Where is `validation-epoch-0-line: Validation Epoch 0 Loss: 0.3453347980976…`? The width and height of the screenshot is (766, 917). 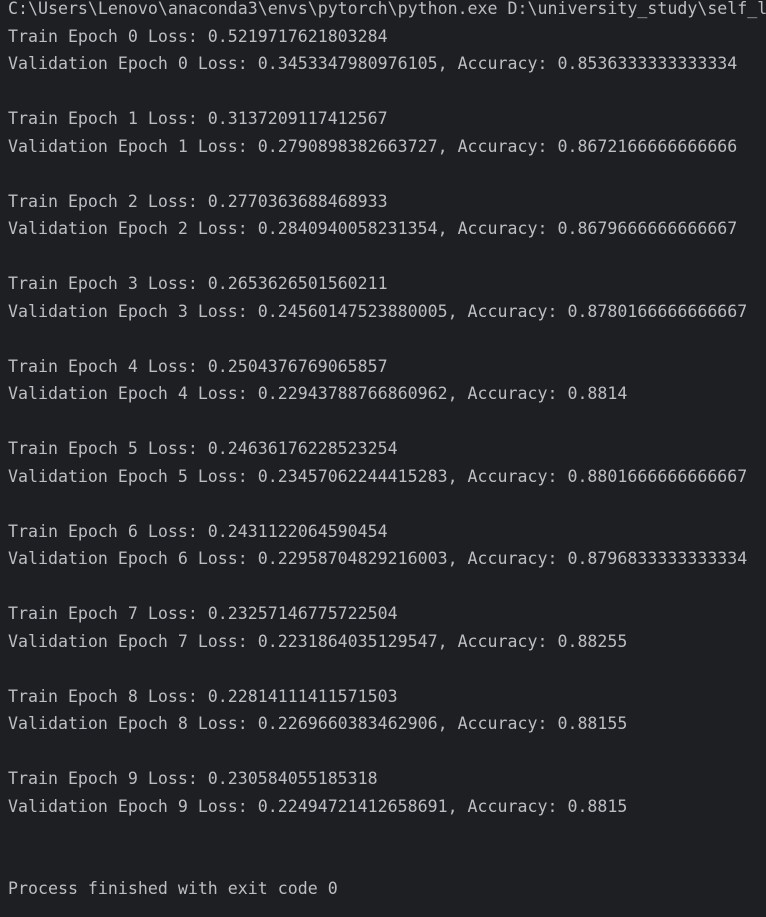
validation-epoch-0-line: Validation Epoch 0 Loss: 0.3453347980976… is located at coordinates (373, 63).